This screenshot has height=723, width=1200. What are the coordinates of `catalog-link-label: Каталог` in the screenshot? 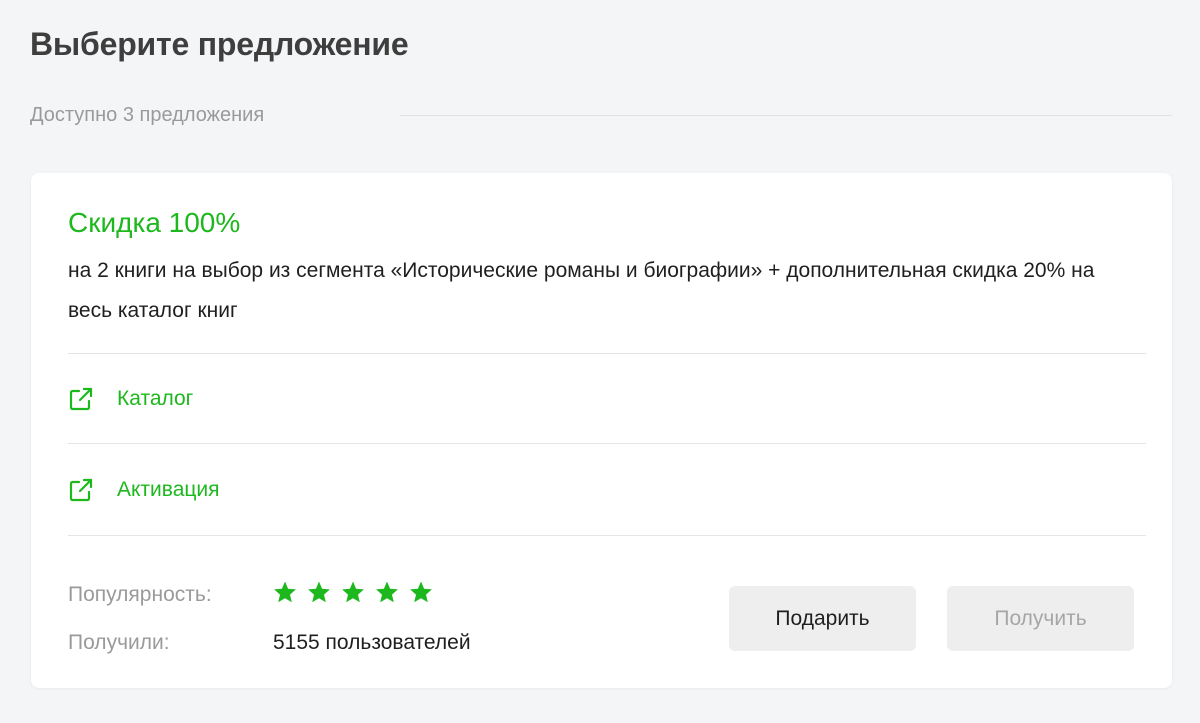 It's located at (155, 398).